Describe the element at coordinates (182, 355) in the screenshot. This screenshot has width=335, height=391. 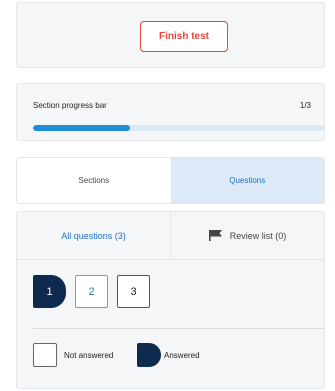
I see `legend-answered-label: Answered` at that location.